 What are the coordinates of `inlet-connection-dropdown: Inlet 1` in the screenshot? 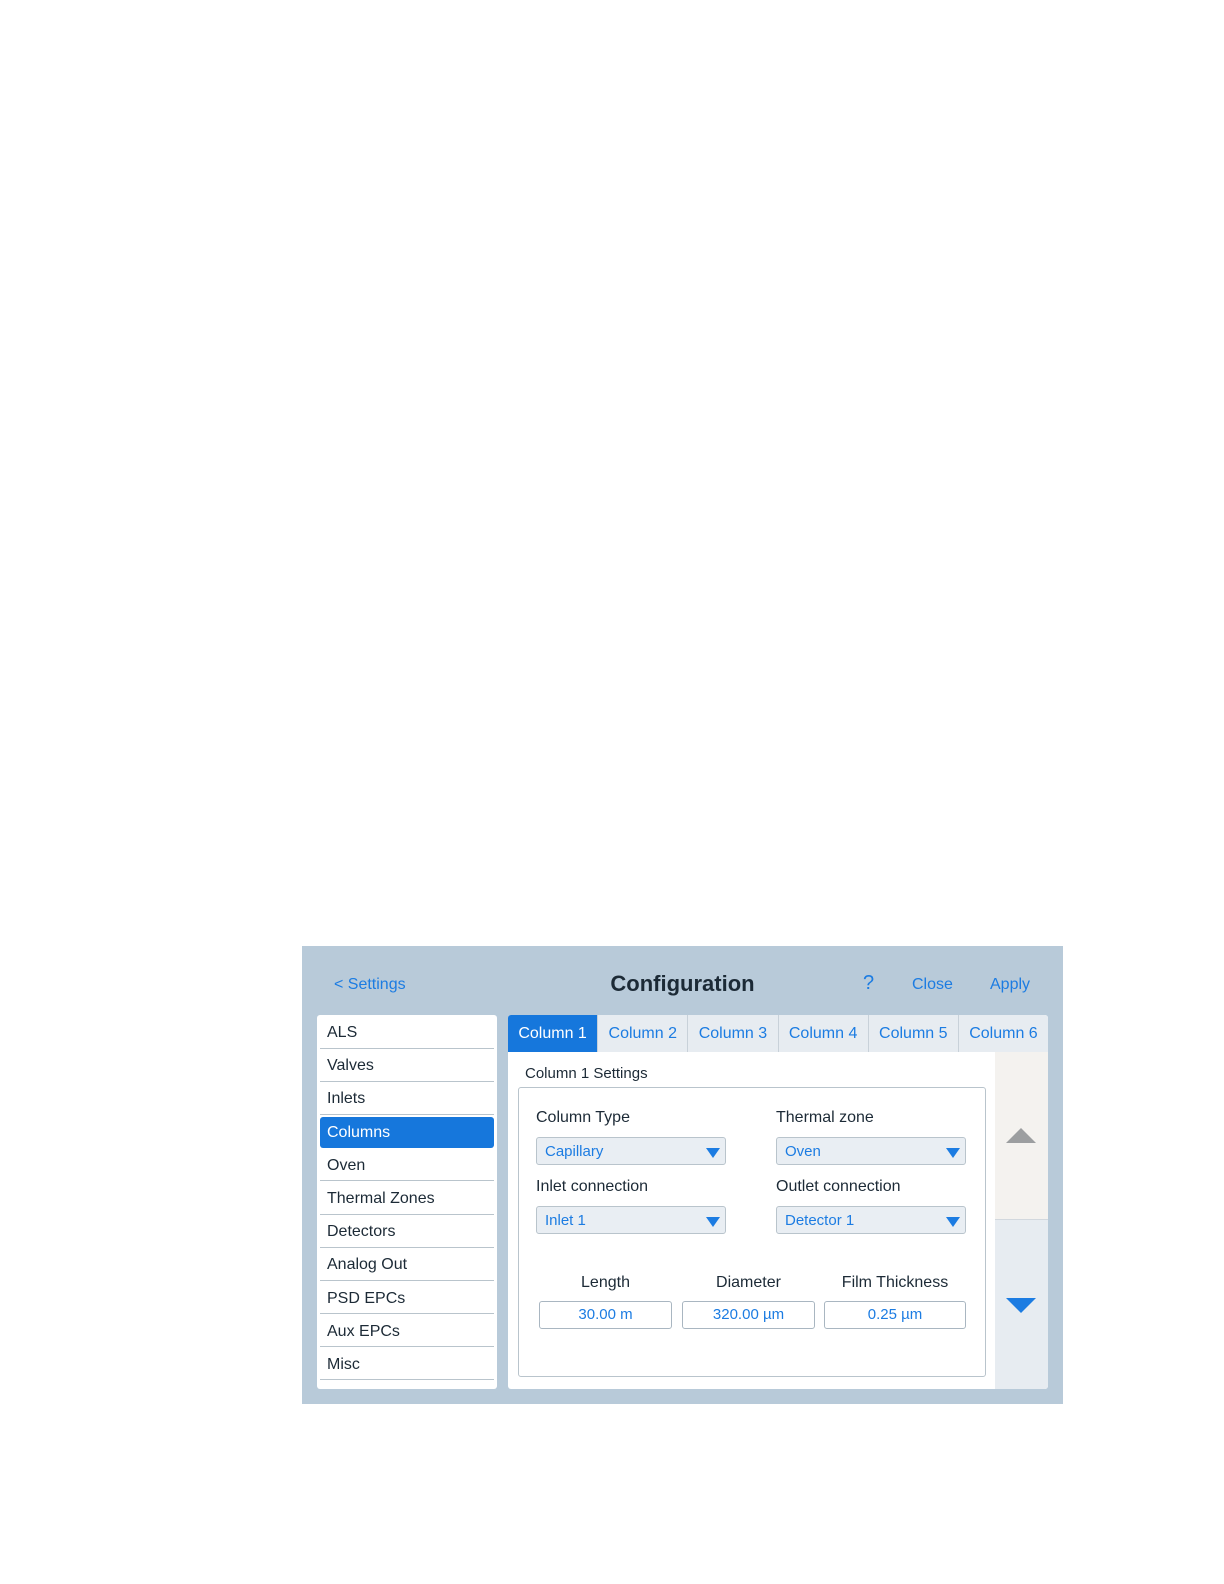 It's located at (631, 1220).